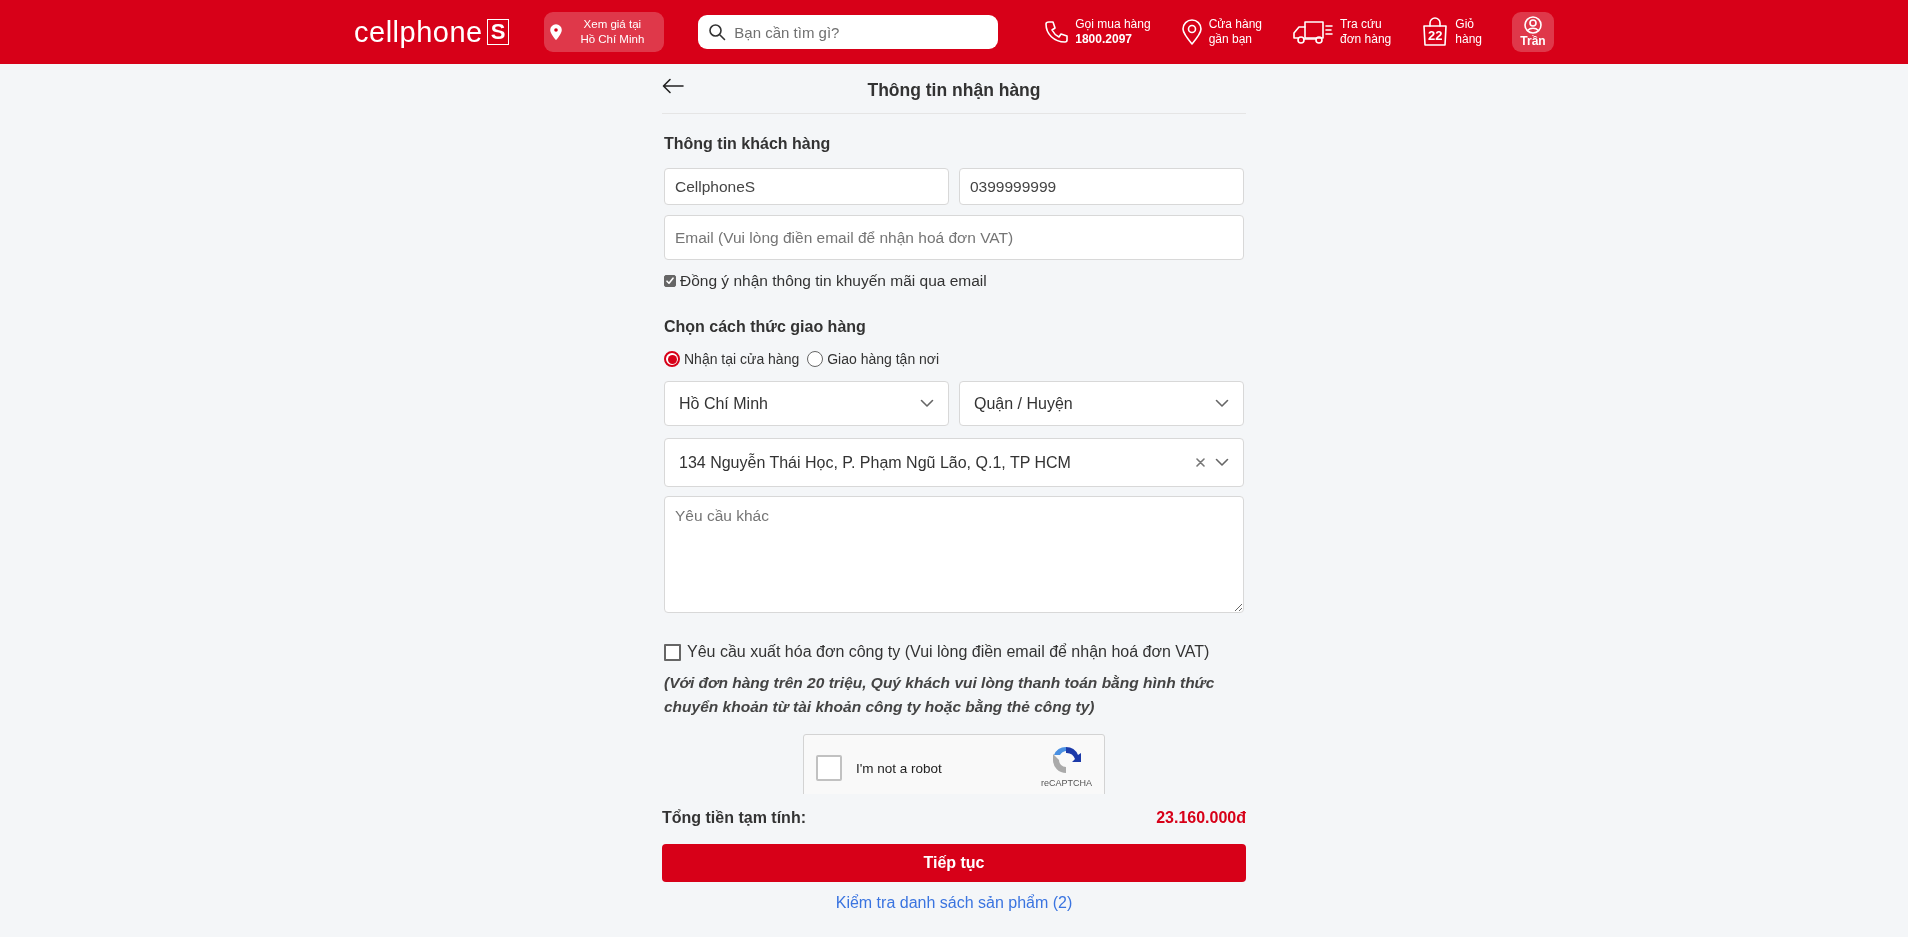 This screenshot has width=1908, height=937. I want to click on cart-count: 22, so click(1435, 35).